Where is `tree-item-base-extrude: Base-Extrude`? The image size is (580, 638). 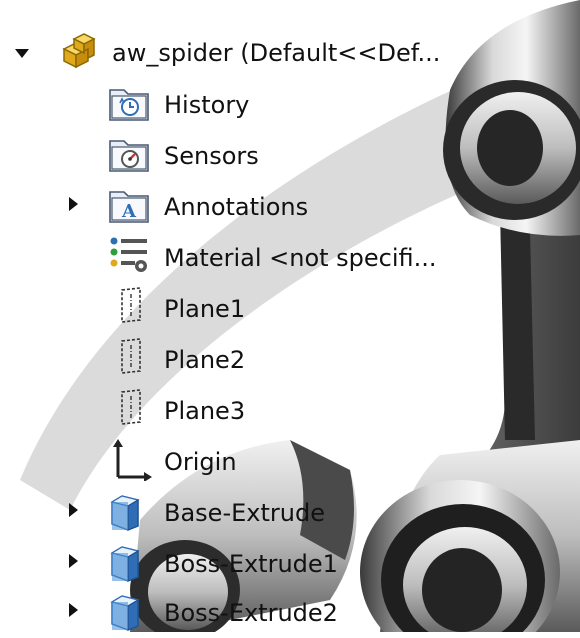 tree-item-base-extrude: Base-Extrude is located at coordinates (235, 513).